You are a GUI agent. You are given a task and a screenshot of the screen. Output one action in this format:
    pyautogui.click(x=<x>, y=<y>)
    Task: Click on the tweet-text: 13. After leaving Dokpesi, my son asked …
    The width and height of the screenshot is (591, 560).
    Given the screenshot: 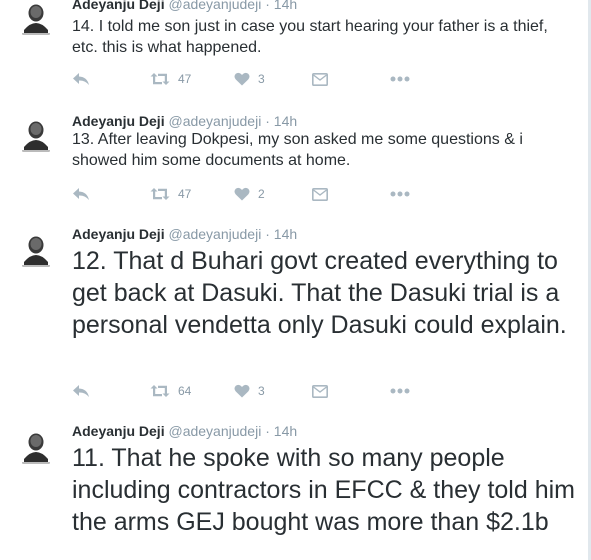 What is the action you would take?
    pyautogui.click(x=297, y=150)
    